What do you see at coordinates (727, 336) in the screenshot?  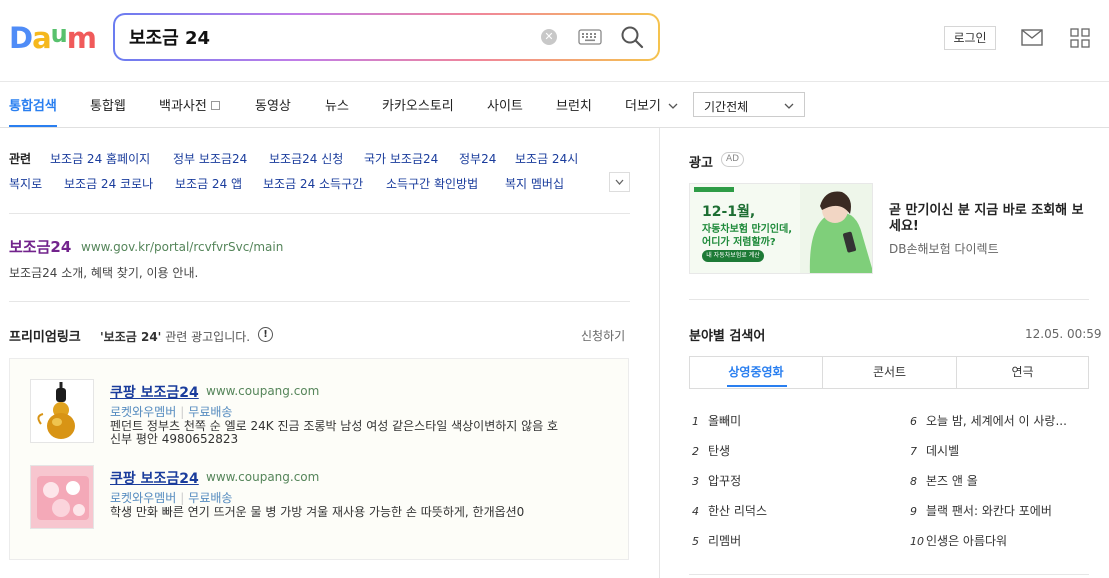 I see `keywords-title: 분야별 검색어` at bounding box center [727, 336].